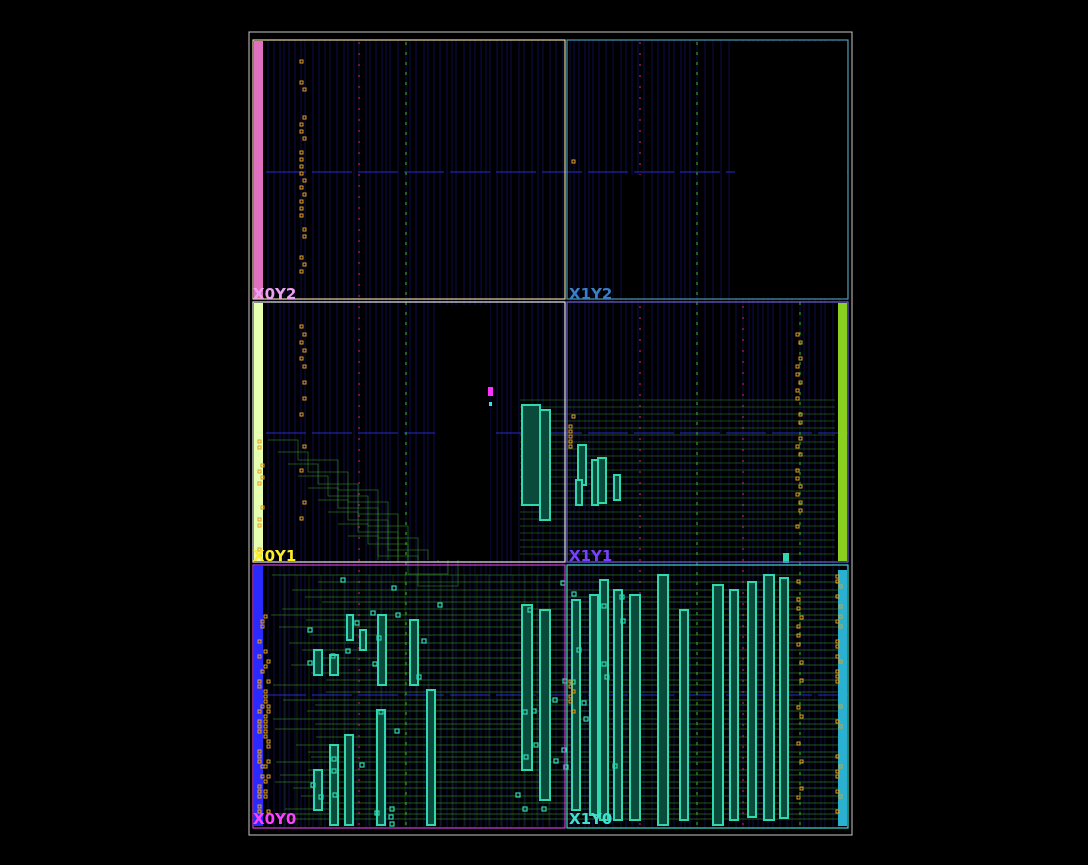  Describe the element at coordinates (590, 294) in the screenshot. I see `region-label-x1y2: X1Y2` at that location.